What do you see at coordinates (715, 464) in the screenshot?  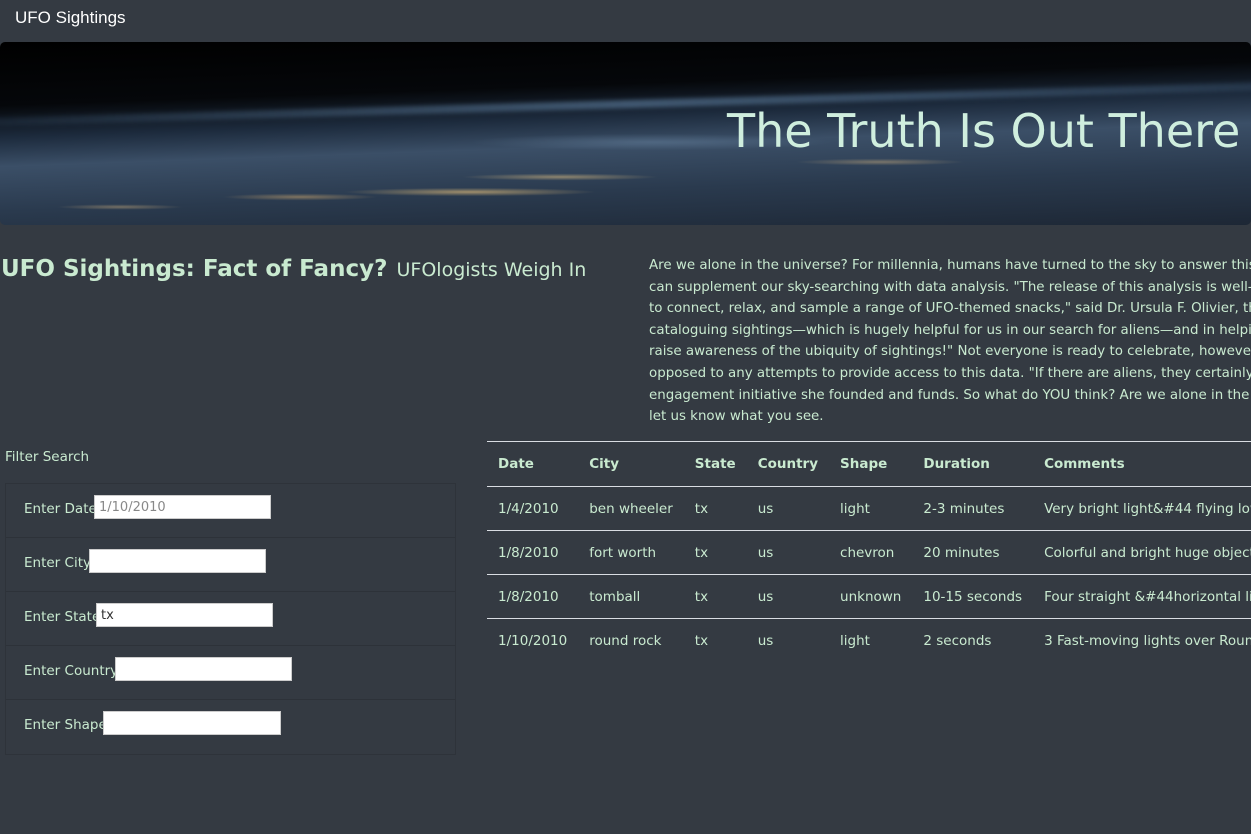 I see `column-header-state: State` at bounding box center [715, 464].